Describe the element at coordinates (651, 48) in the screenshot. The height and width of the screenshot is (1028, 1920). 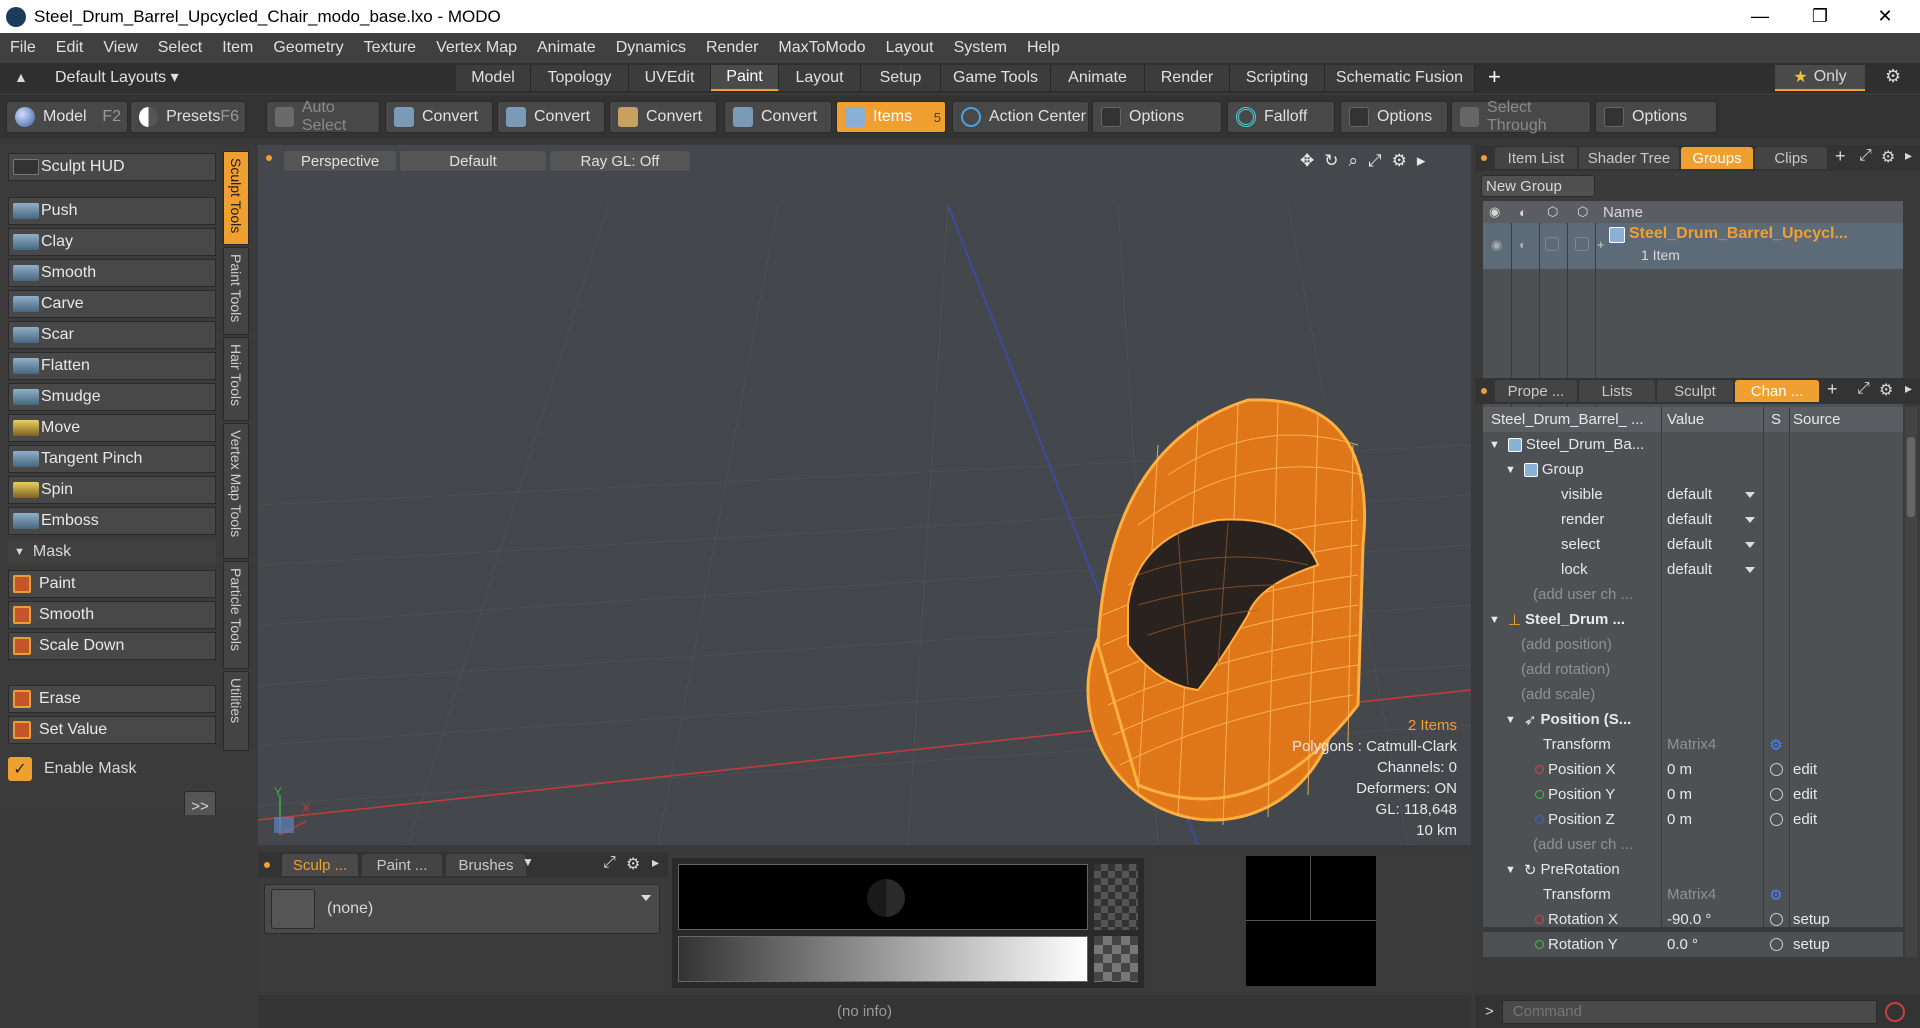
I see `menu-dynamics: Dynamics` at that location.